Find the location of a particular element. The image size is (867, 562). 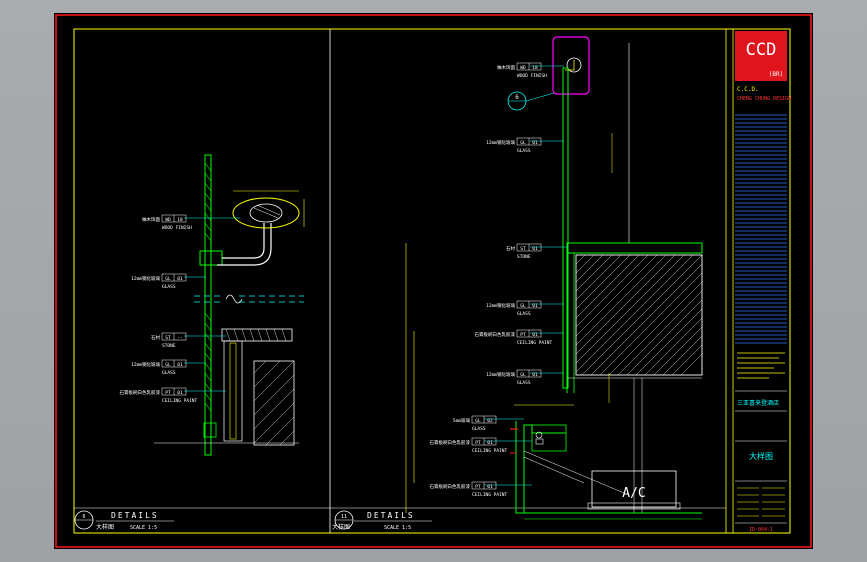

left-code-4: PT is located at coordinates (168, 393).